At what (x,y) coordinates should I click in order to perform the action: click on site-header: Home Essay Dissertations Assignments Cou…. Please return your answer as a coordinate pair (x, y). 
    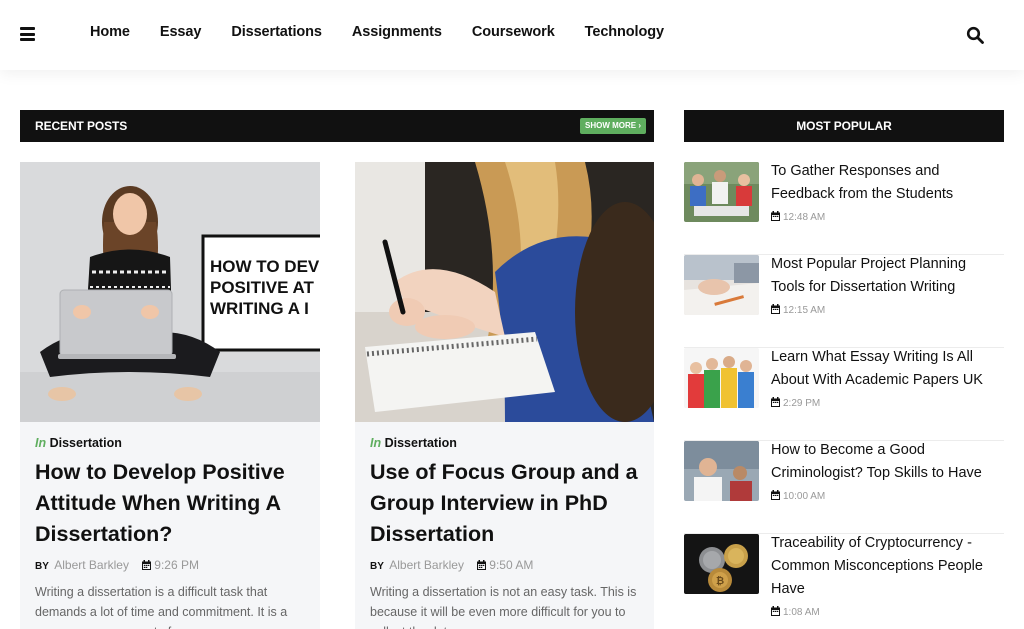
    Looking at the image, I should click on (512, 35).